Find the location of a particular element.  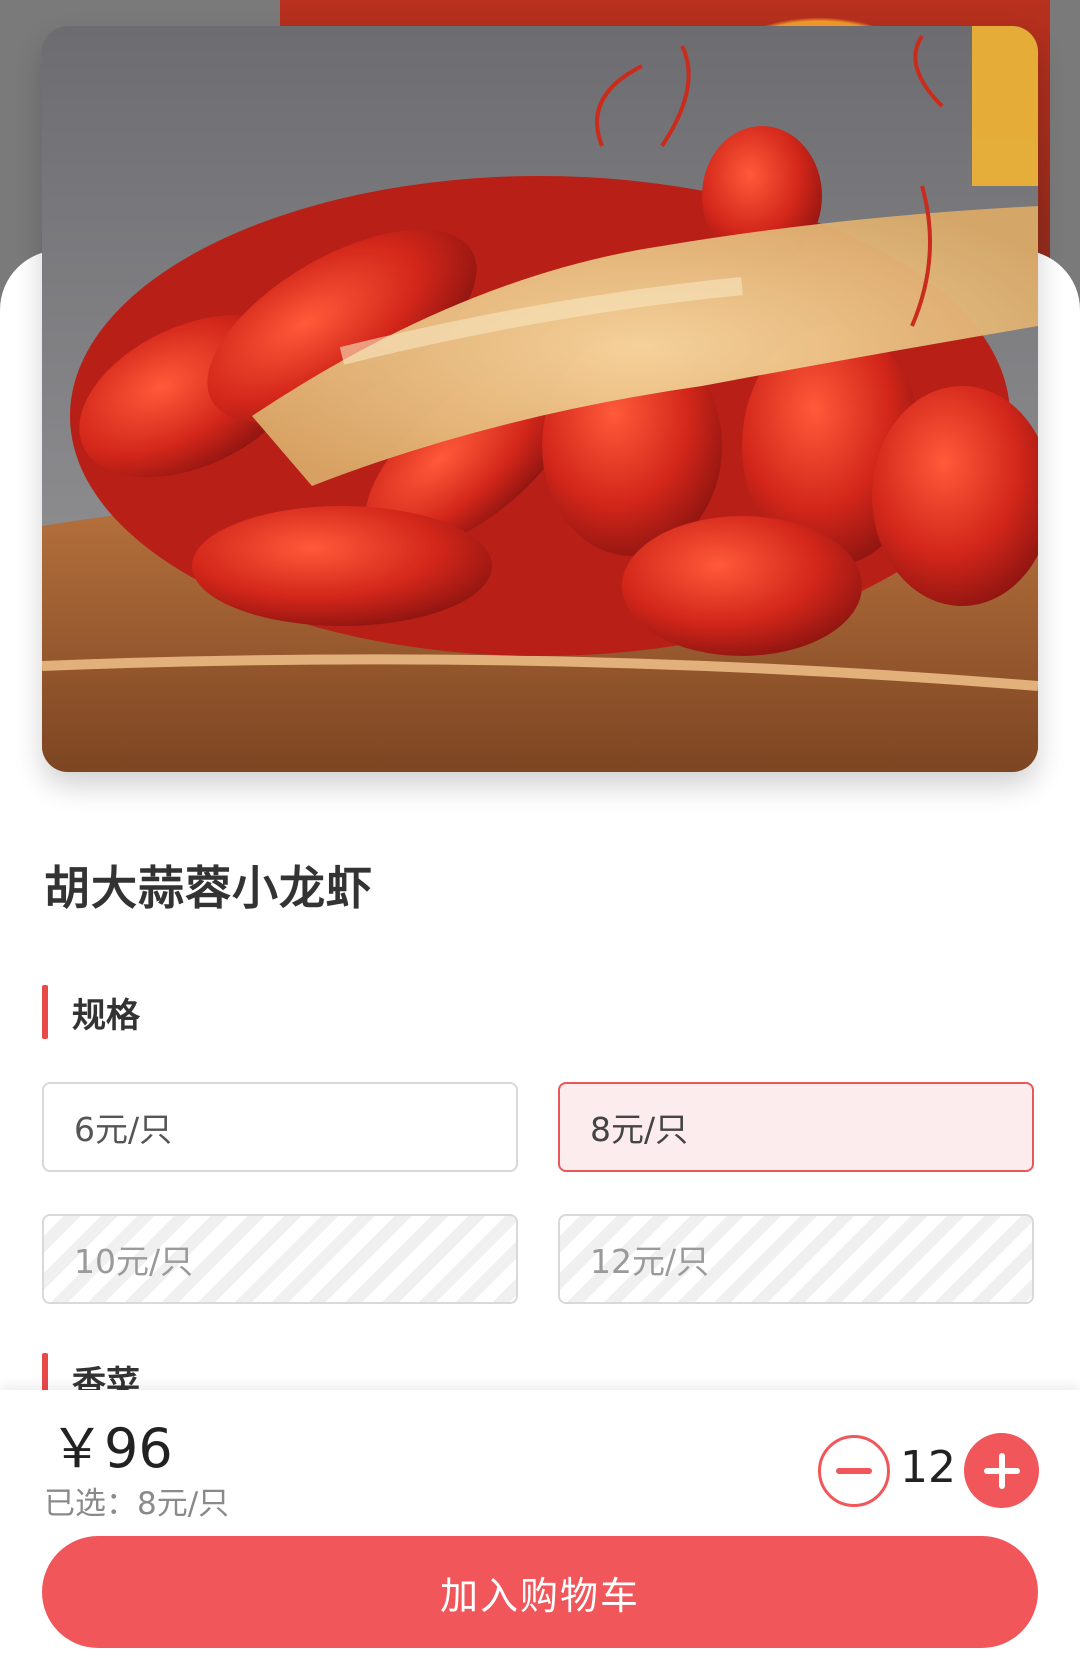

quantity-value: 12 is located at coordinates (928, 1467).